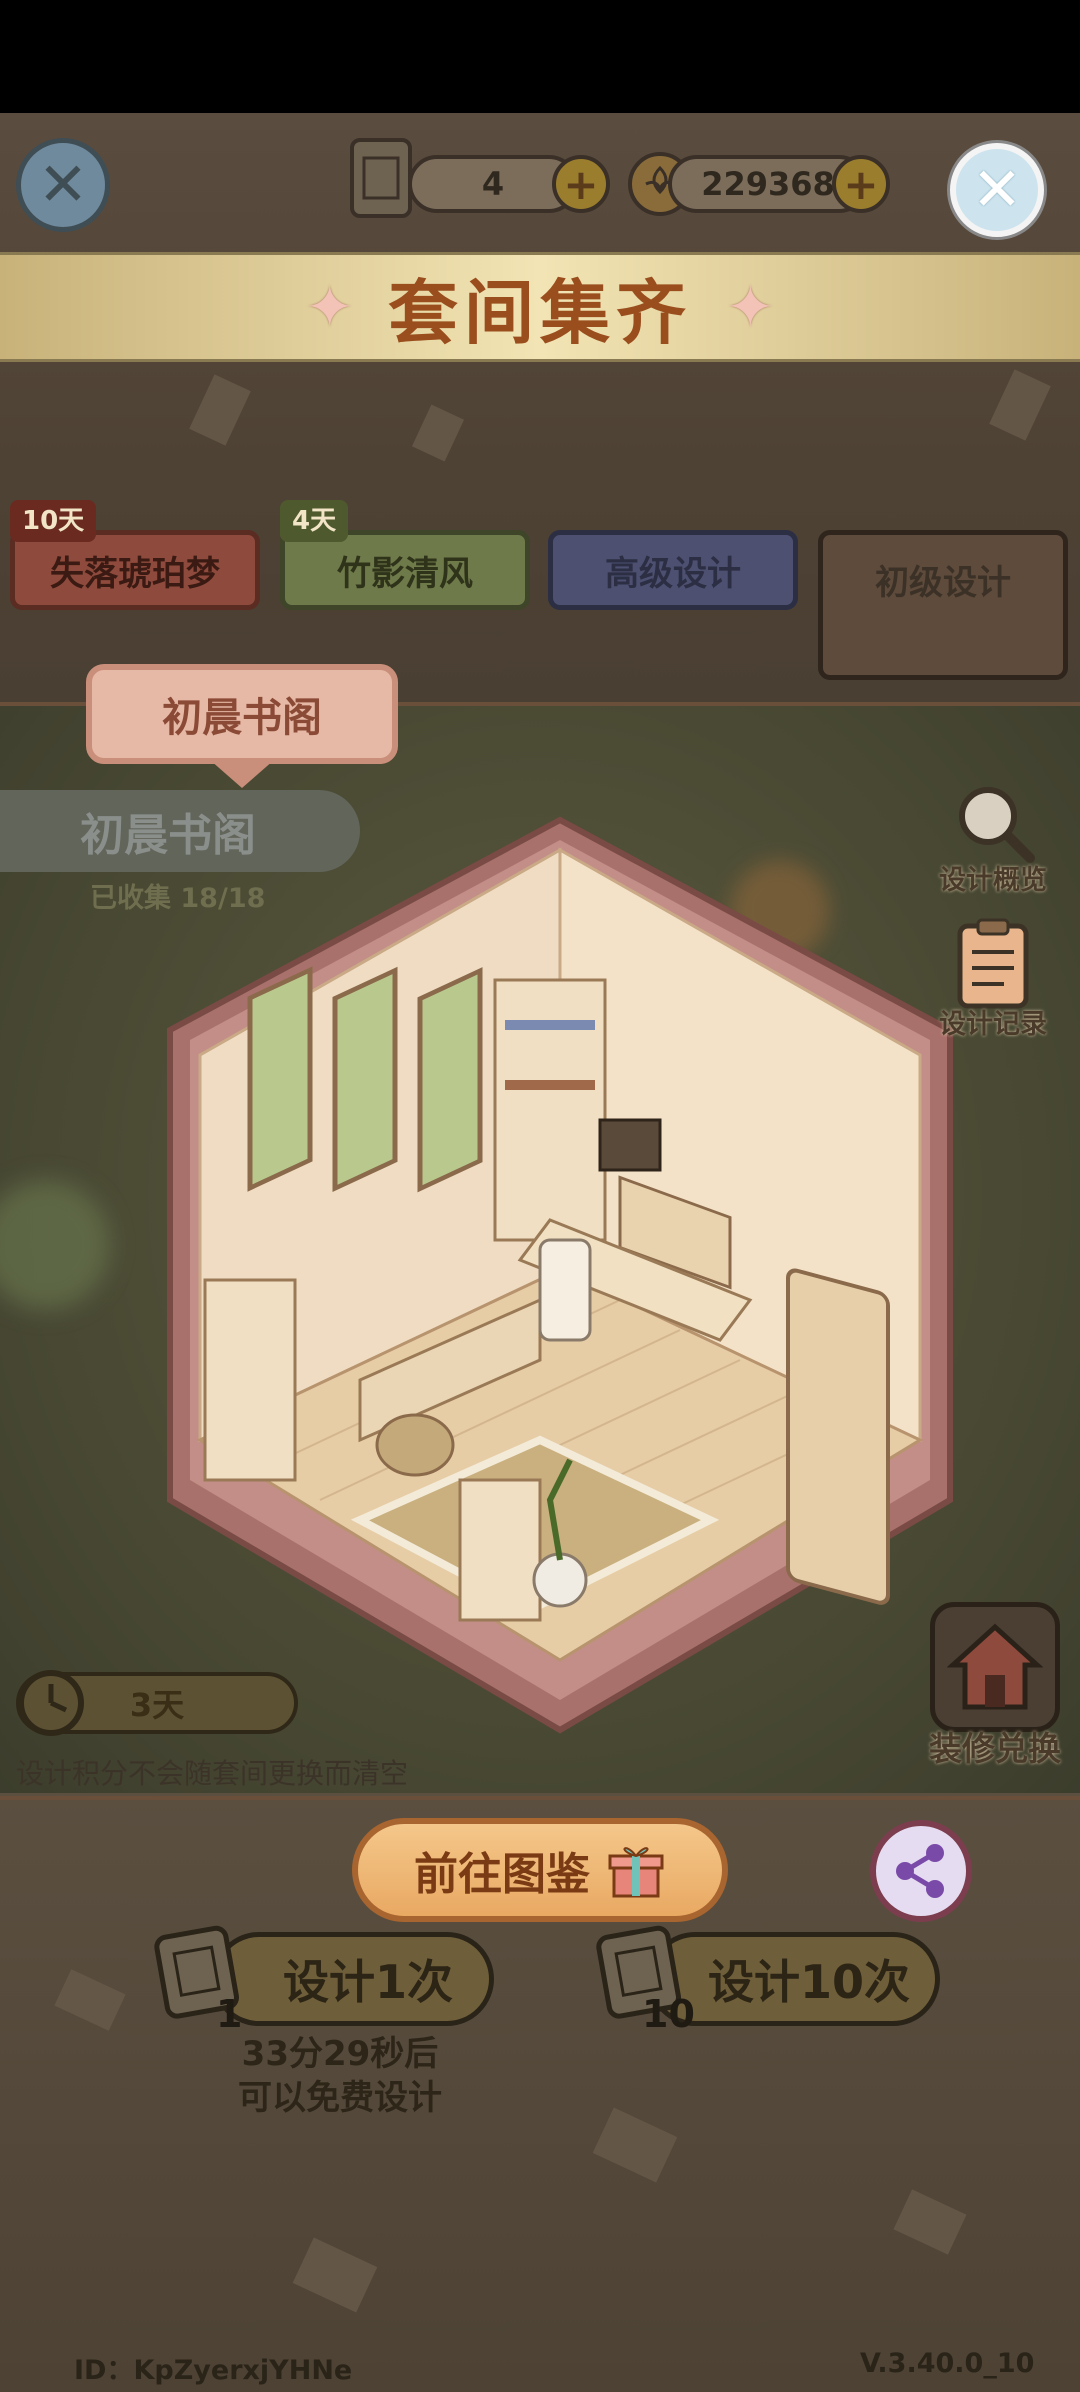  I want to click on tab-label: 失落琥珀梦, so click(135, 573).